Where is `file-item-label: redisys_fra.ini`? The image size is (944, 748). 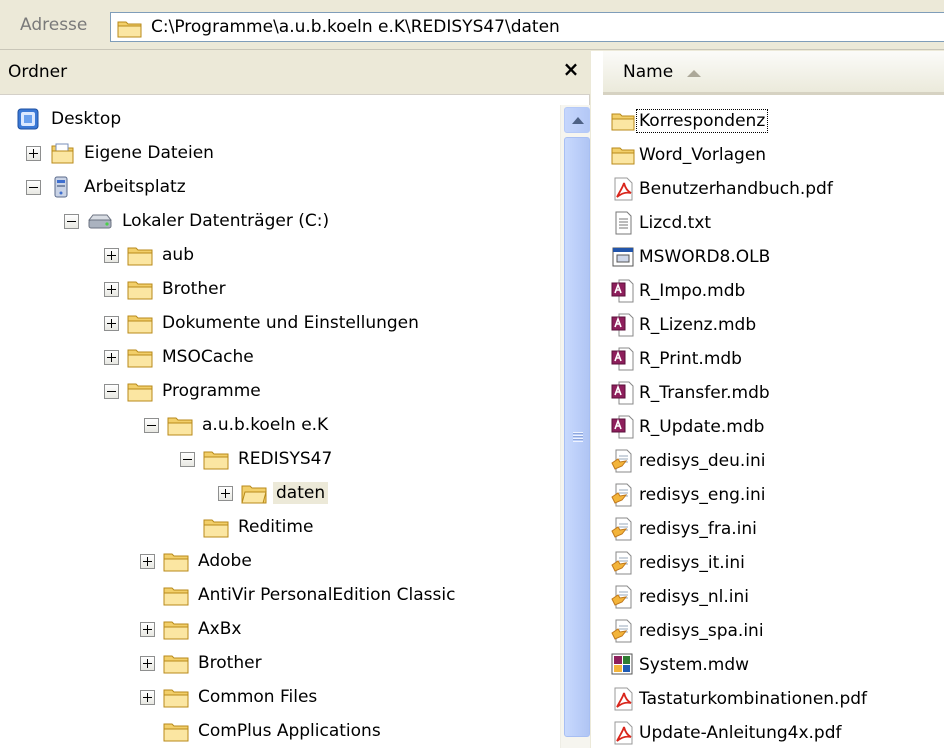
file-item-label: redisys_fra.ini is located at coordinates (698, 529).